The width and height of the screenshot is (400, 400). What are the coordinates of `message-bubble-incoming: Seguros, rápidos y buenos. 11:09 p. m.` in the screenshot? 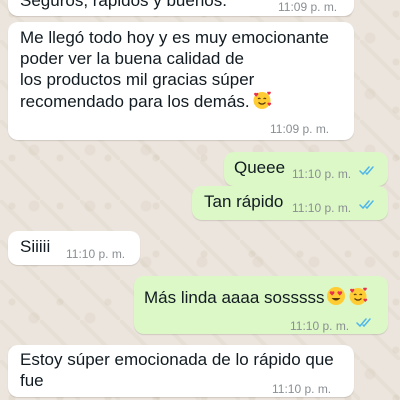 It's located at (181, 8).